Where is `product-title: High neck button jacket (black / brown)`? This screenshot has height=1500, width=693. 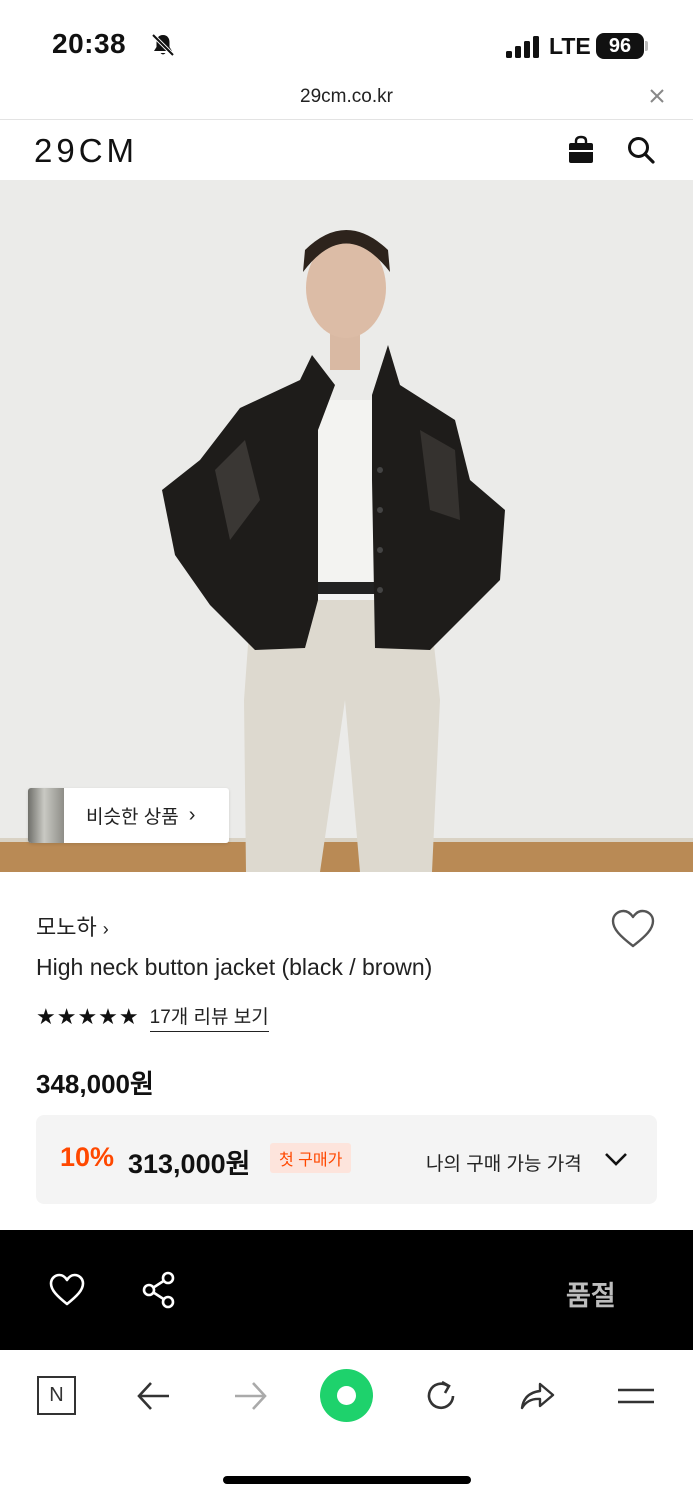
product-title: High neck button jacket (black / brown) is located at coordinates (234, 967).